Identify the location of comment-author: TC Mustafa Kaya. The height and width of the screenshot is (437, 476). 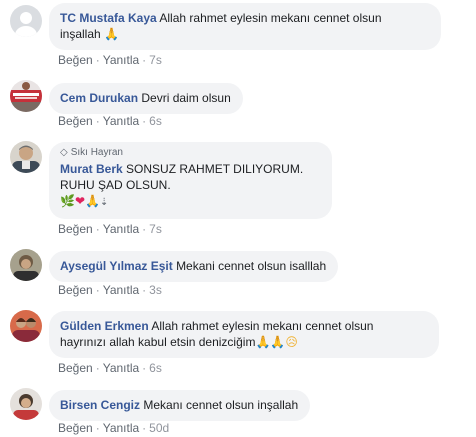
(108, 18).